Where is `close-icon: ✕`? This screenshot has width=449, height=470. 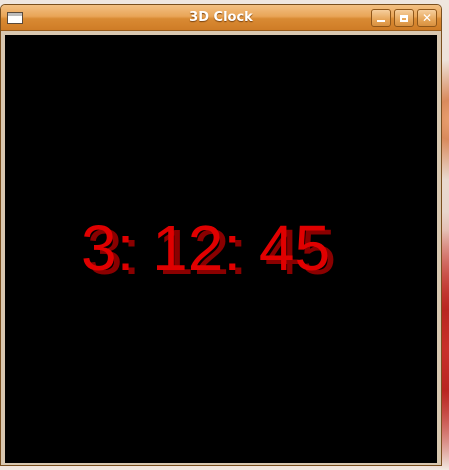 close-icon: ✕ is located at coordinates (427, 18).